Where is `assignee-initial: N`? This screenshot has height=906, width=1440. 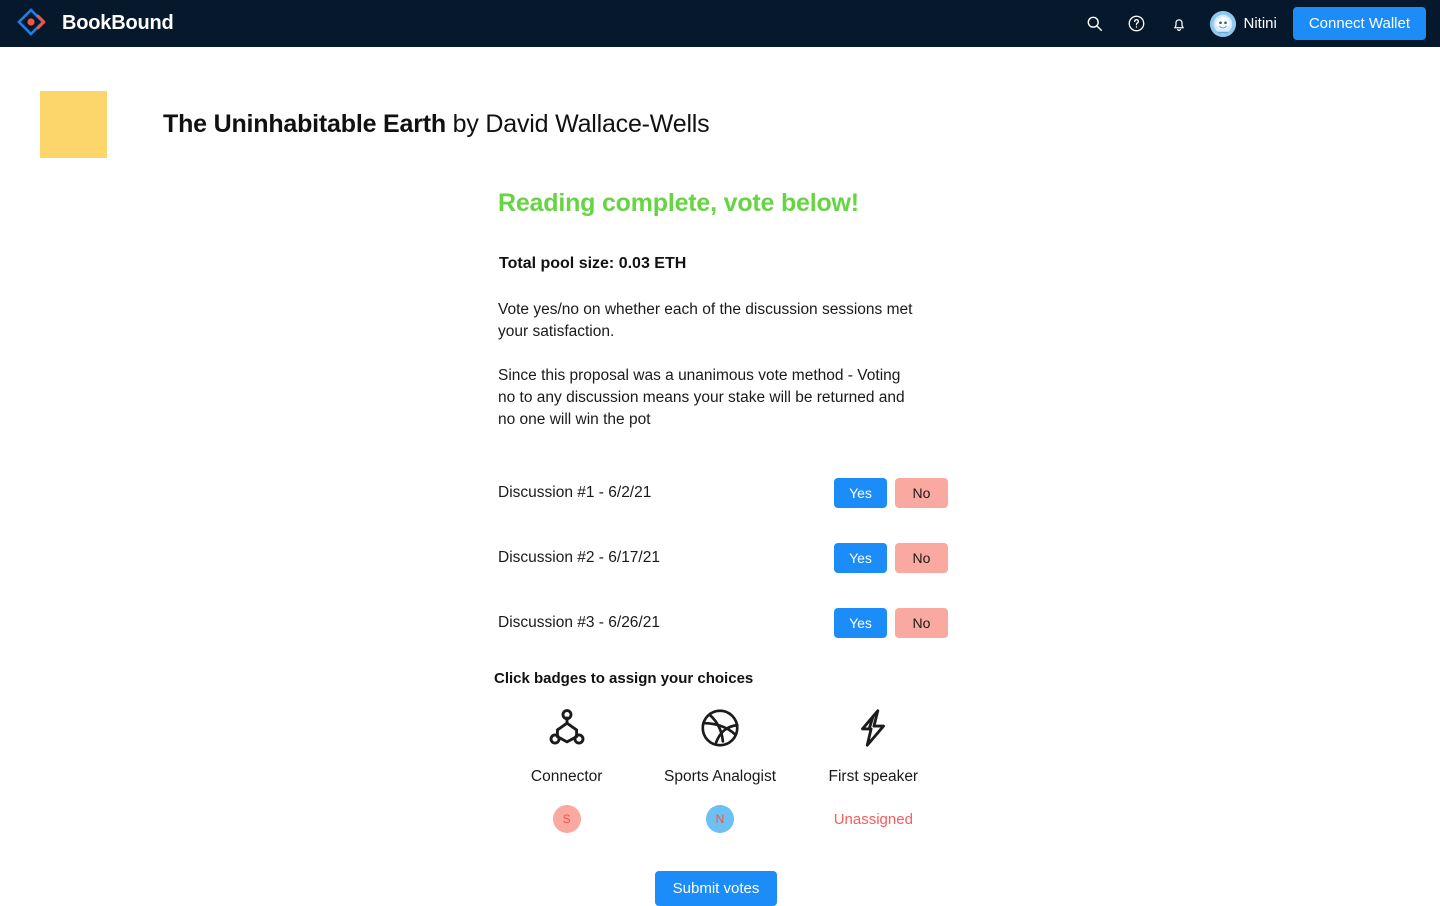 assignee-initial: N is located at coordinates (719, 819).